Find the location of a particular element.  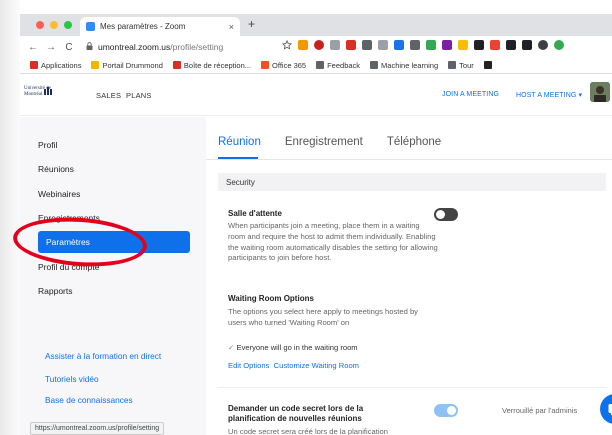

forward-button: → is located at coordinates (51, 47).